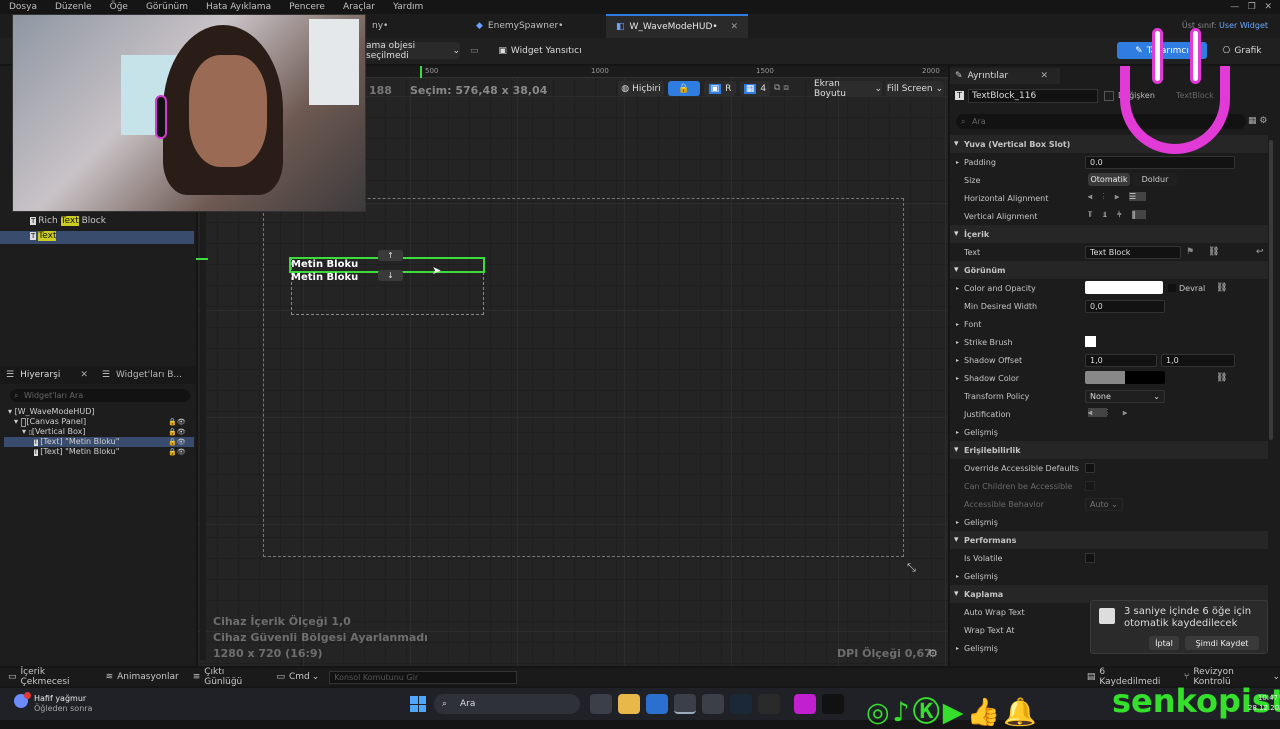 Image resolution: width=1280 pixels, height=729 pixels. I want to click on fill-screen-dropdown: Fill Screen ⌄, so click(915, 88).